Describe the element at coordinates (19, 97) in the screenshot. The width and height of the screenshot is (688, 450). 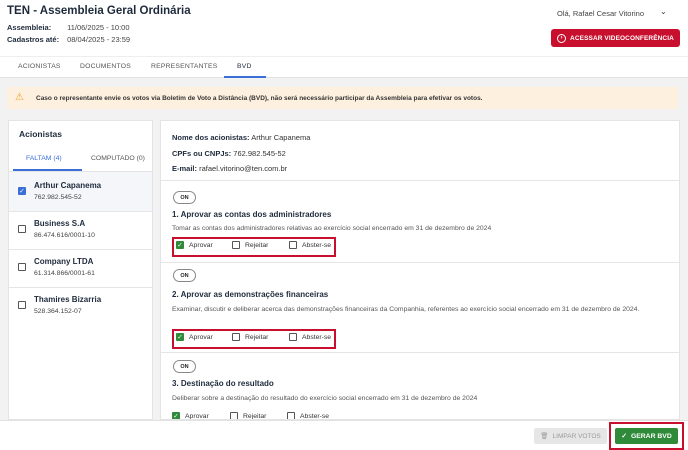
I see `warning-icon: ⚠` at that location.